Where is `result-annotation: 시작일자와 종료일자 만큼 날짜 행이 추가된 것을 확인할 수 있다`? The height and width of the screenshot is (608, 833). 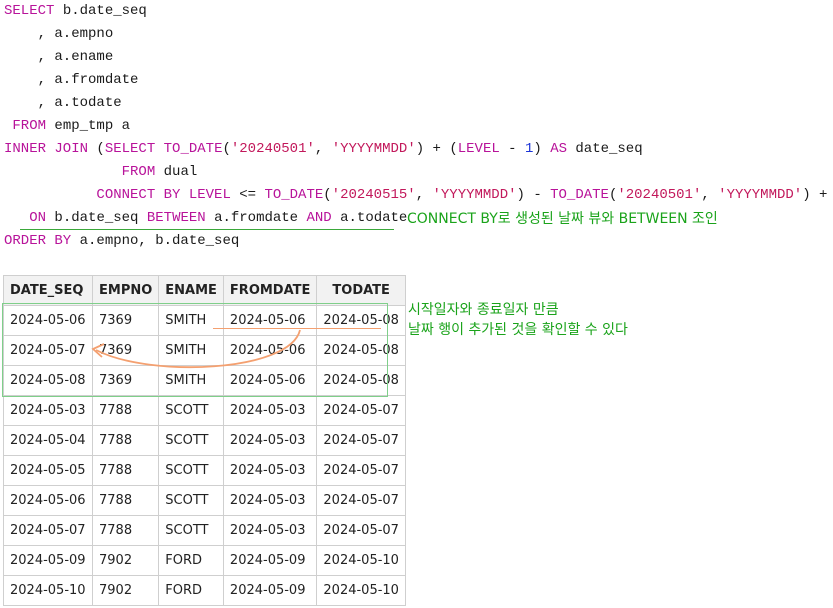 result-annotation: 시작일자와 종료일자 만큼 날짜 행이 추가된 것을 확인할 수 있다 is located at coordinates (518, 320).